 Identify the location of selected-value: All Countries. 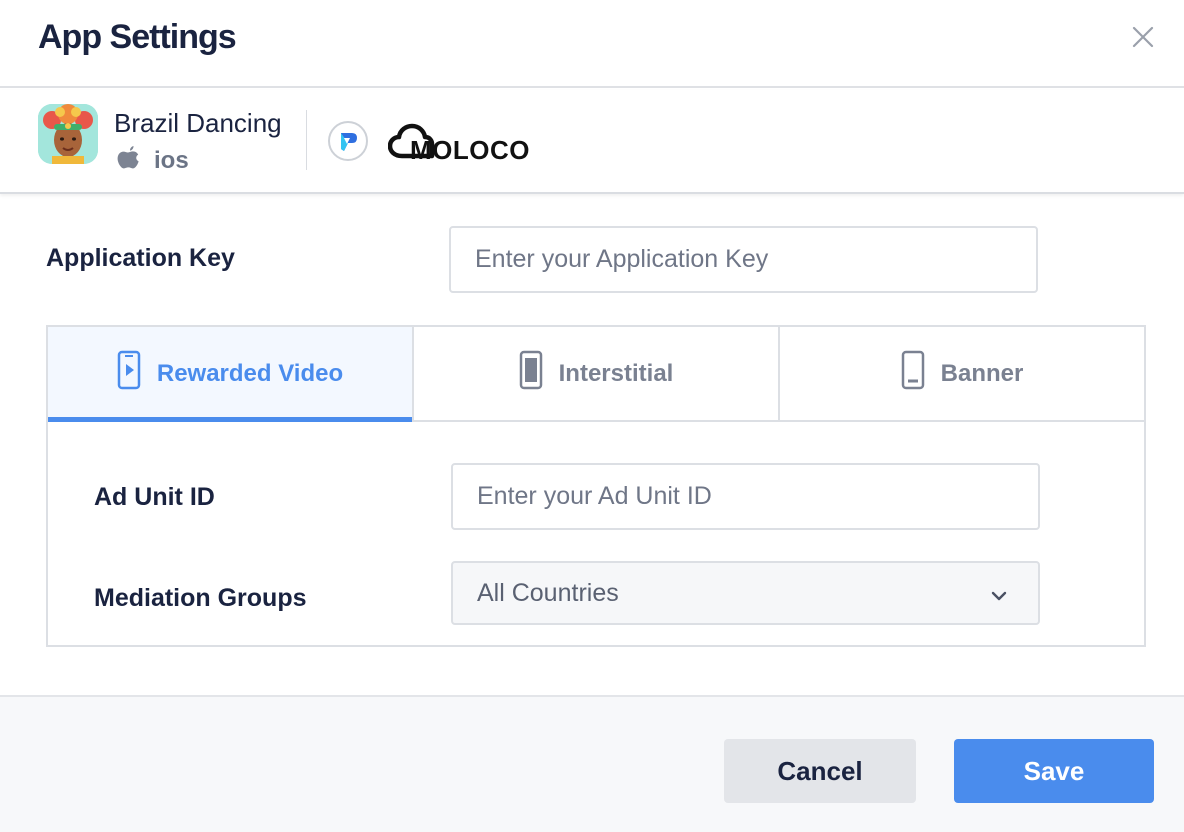
(548, 592).